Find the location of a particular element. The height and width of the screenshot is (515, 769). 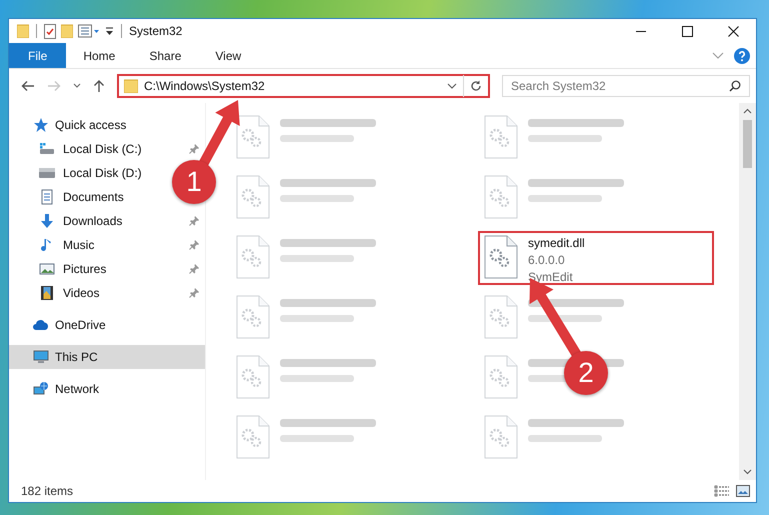

back-icon is located at coordinates (28, 86).